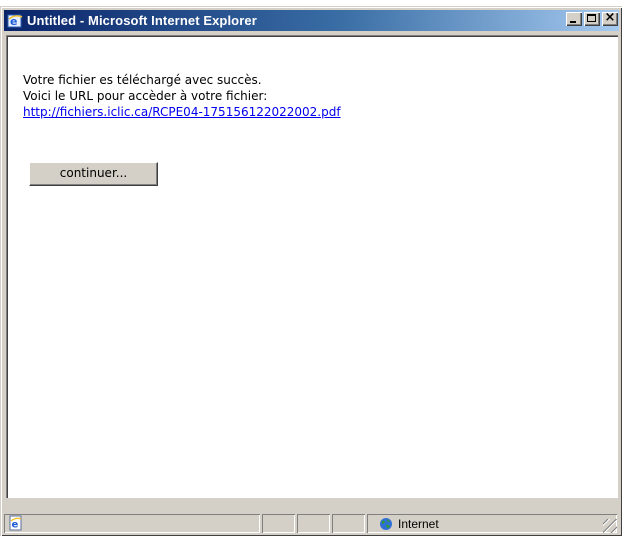  I want to click on minimize-button, so click(574, 19).